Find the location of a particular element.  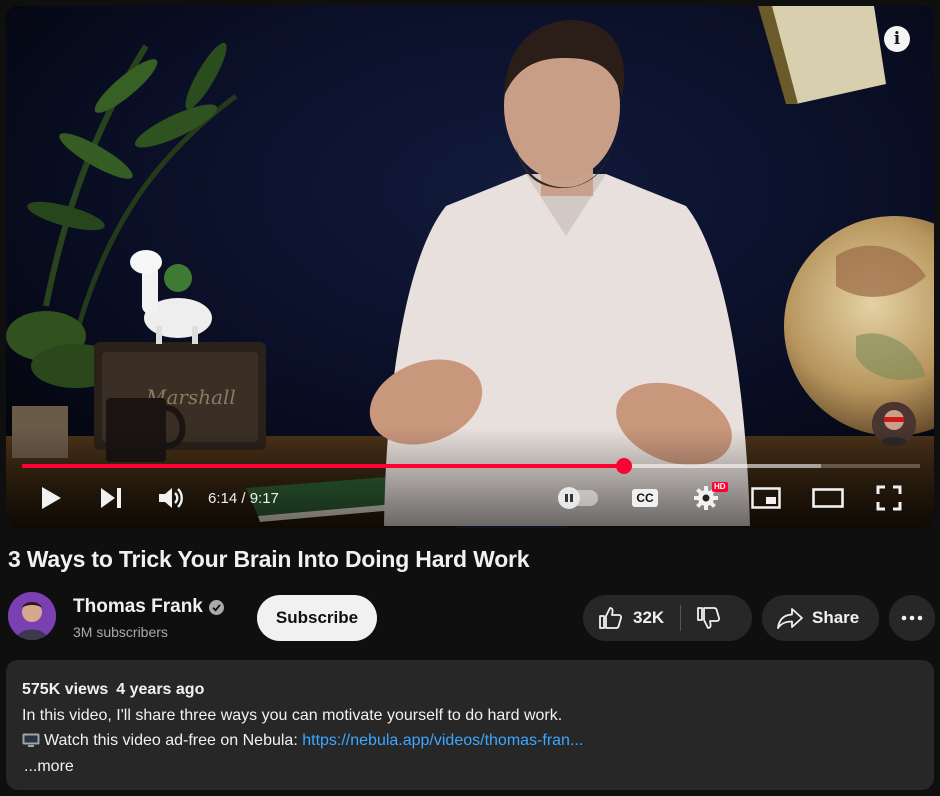

like-count: 32K is located at coordinates (649, 617).